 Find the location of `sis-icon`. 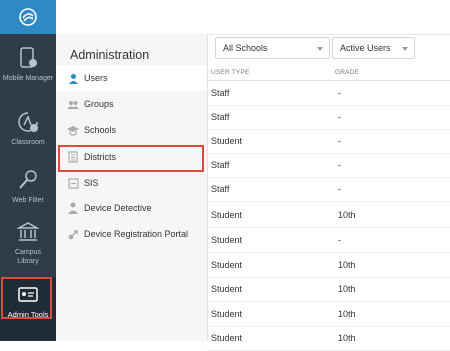

sis-icon is located at coordinates (73, 183).